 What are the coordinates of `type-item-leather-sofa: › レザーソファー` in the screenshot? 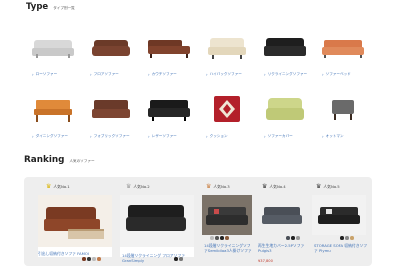 It's located at (169, 120).